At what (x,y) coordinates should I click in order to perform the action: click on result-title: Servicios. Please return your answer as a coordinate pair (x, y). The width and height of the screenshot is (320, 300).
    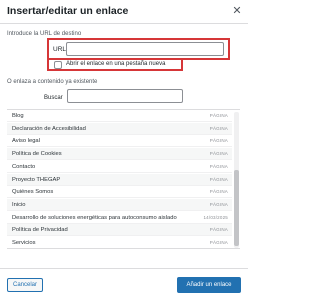
    Looking at the image, I should click on (24, 243).